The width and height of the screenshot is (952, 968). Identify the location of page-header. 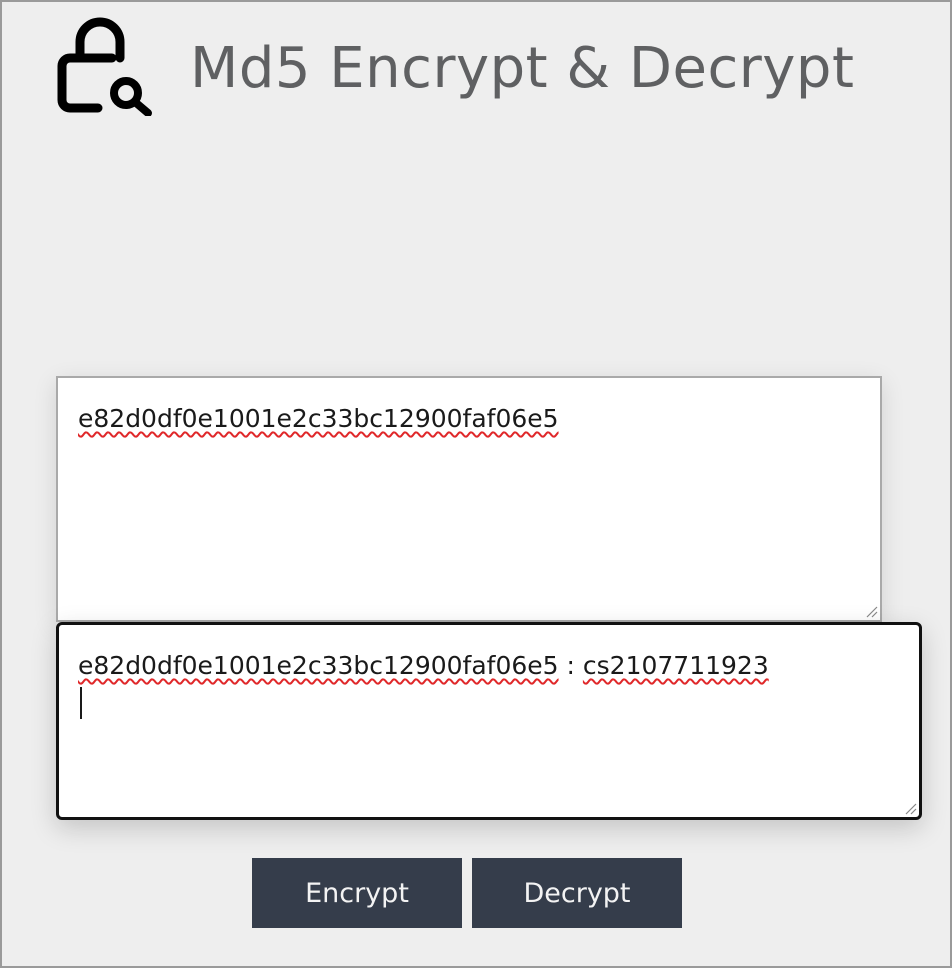
(104, 66).